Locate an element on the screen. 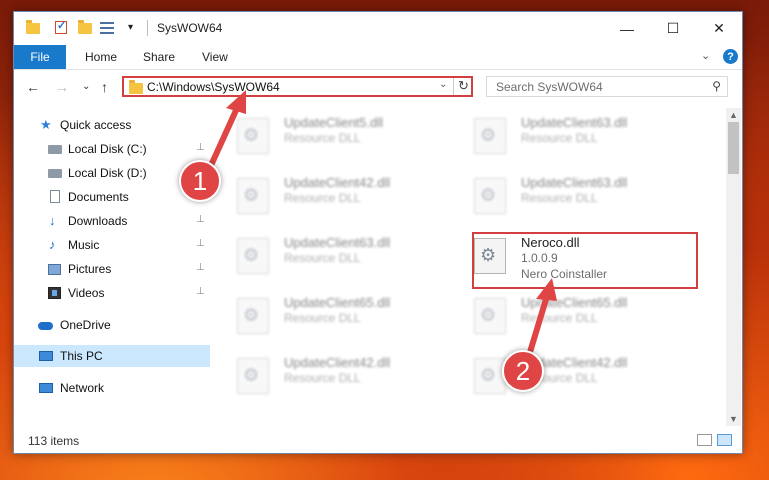  help-button: ? is located at coordinates (730, 56).